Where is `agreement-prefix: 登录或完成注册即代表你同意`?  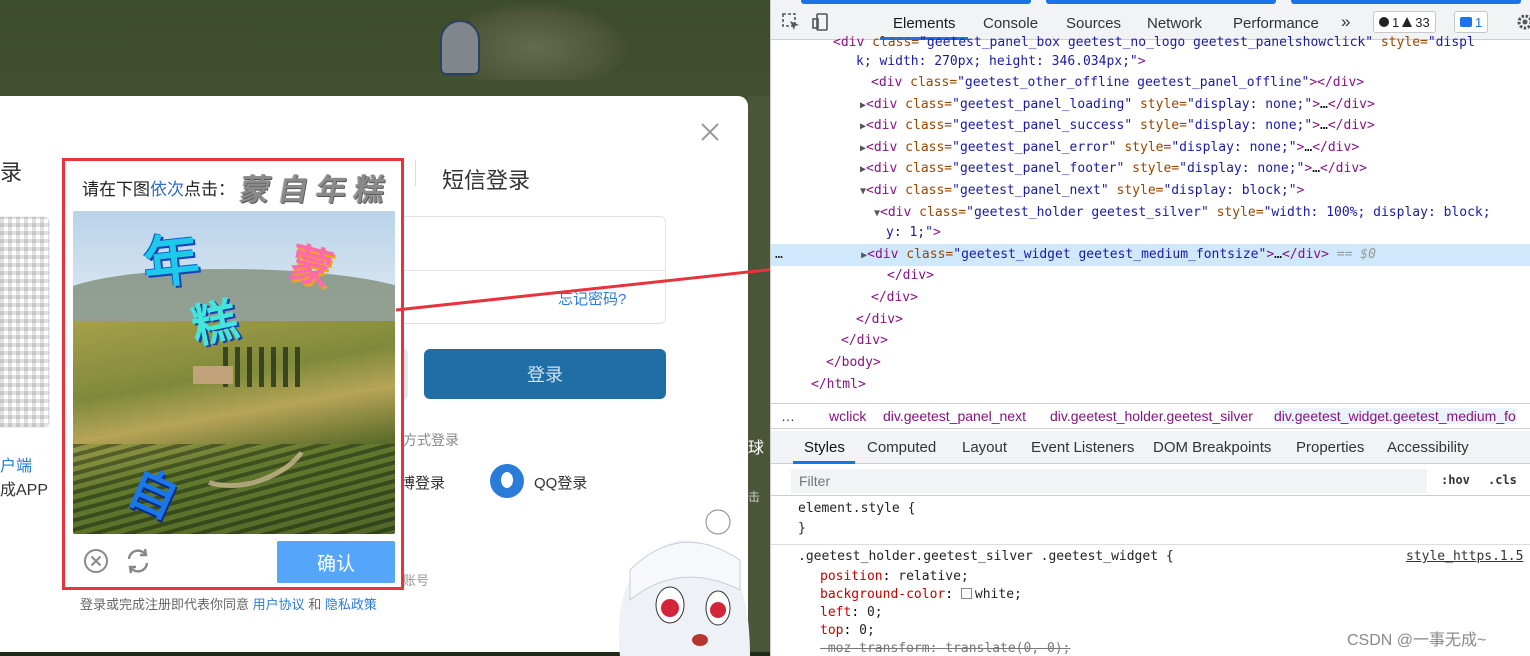
agreement-prefix: 登录或完成注册即代表你同意 is located at coordinates (165, 604).